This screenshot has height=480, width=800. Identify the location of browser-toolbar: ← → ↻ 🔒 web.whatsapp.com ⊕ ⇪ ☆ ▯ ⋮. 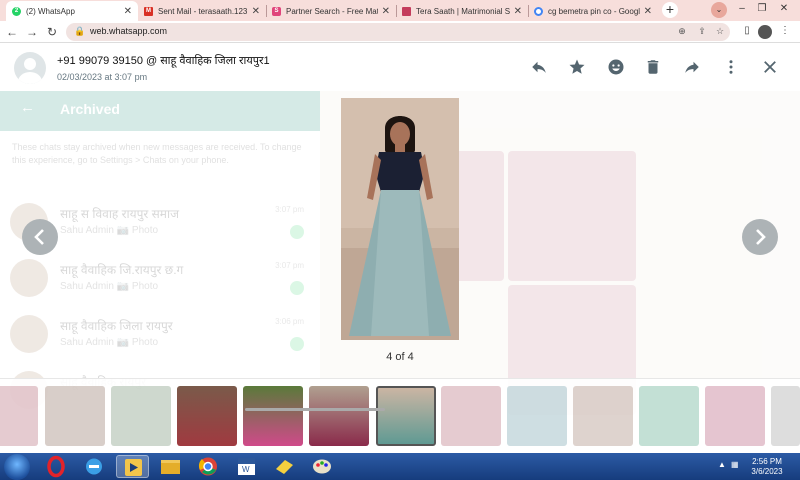
(400, 32).